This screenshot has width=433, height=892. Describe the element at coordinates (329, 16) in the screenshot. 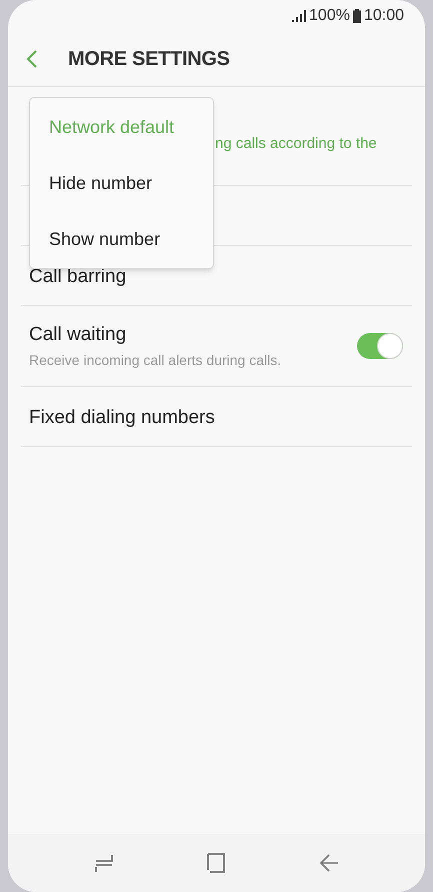

I see `battery-percent: 100%` at that location.